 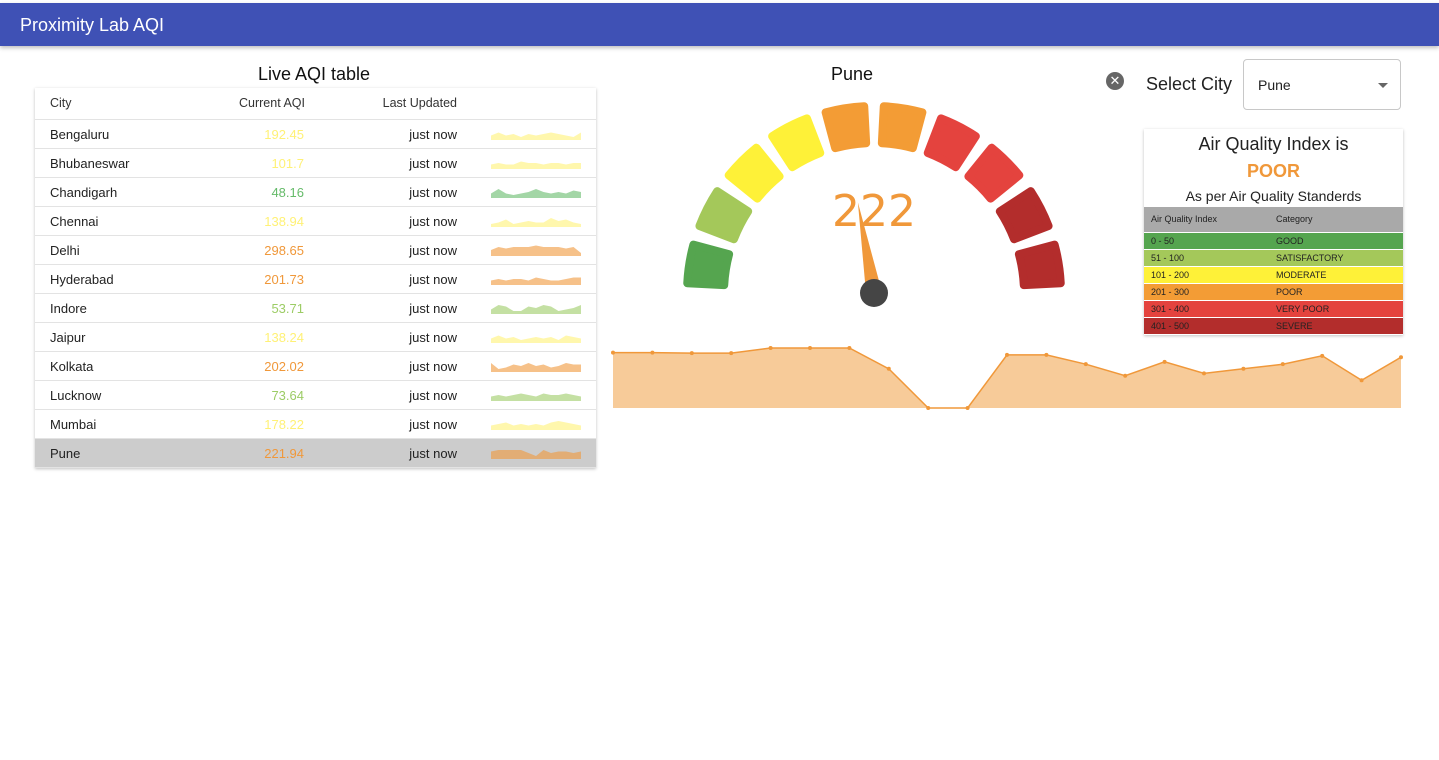 I want to click on app-title: Proximity Lab AQI, so click(x=92, y=25).